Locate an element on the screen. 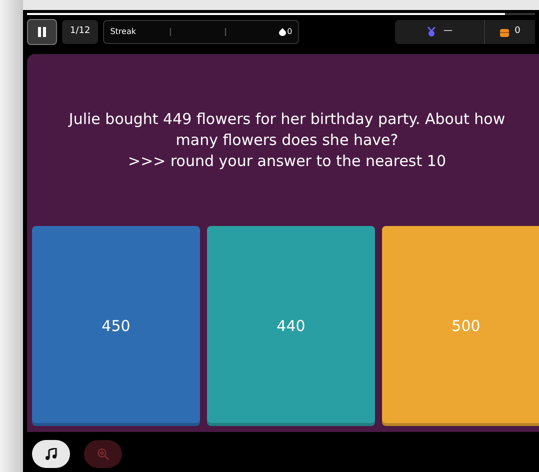 The image size is (539, 472). medal-value: — is located at coordinates (448, 31).